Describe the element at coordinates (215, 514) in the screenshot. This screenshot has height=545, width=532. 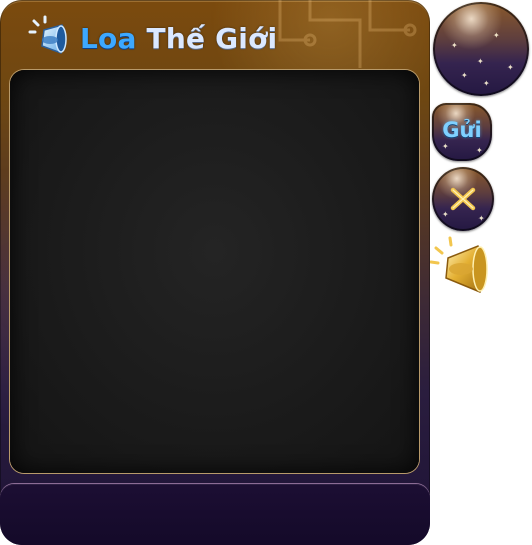
I see `message-input` at that location.